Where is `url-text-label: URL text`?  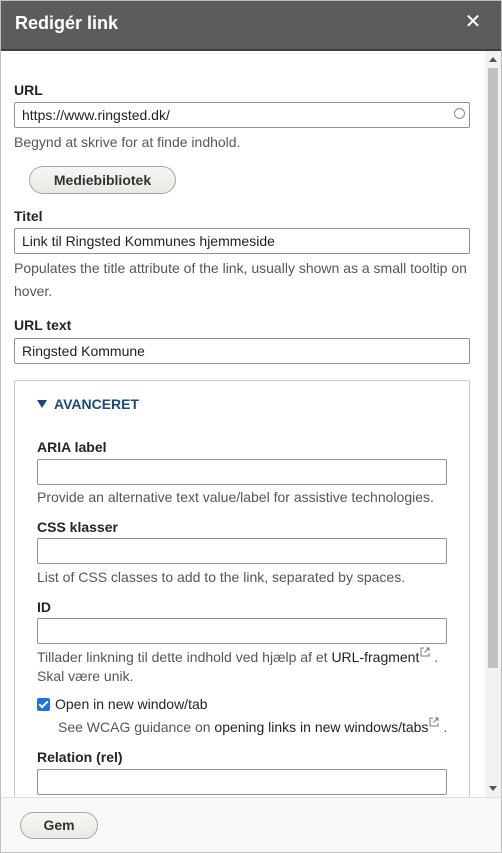 url-text-label: URL text is located at coordinates (43, 325).